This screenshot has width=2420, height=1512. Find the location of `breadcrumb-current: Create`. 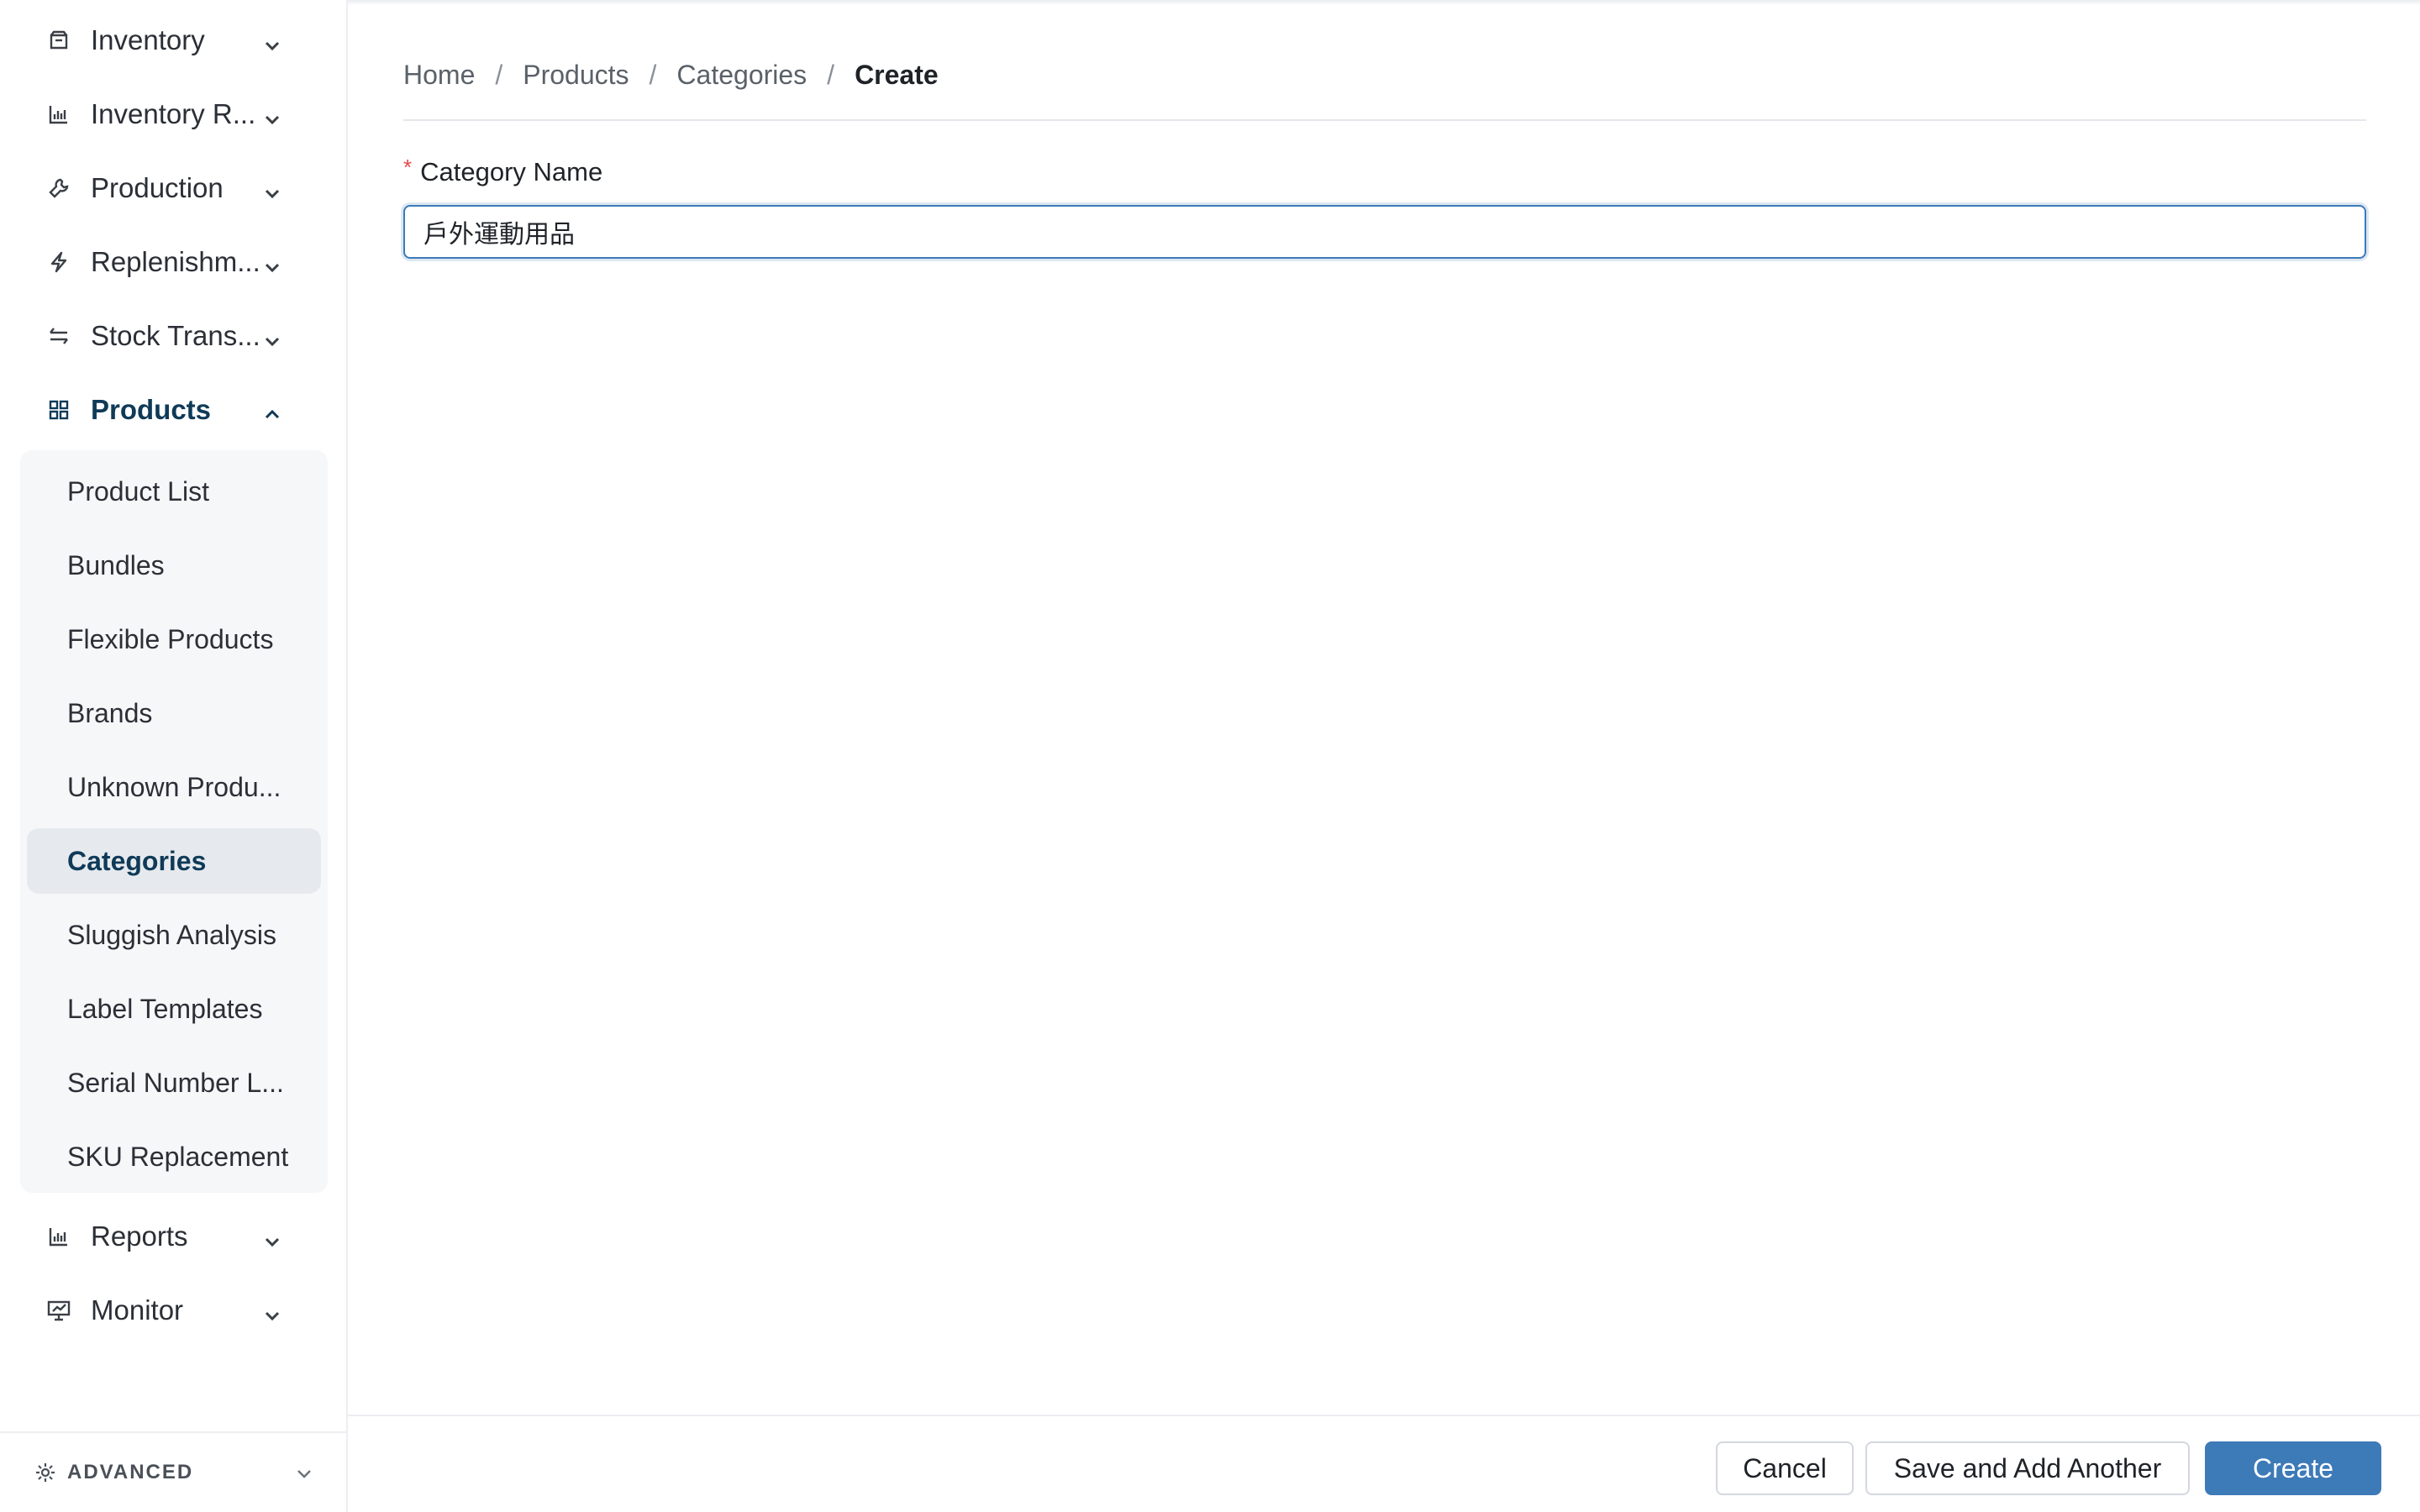

breadcrumb-current: Create is located at coordinates (897, 74).